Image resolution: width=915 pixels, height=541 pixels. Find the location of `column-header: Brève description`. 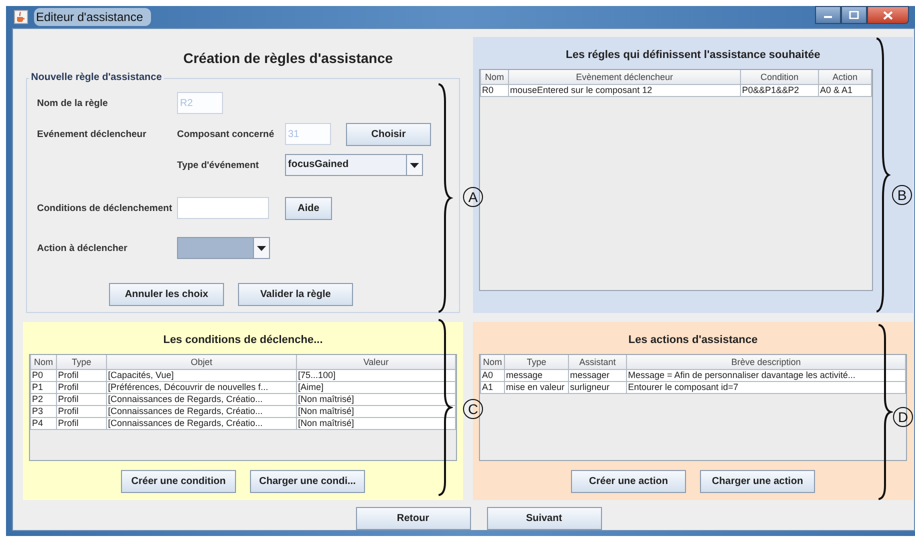

column-header: Brève description is located at coordinates (766, 362).